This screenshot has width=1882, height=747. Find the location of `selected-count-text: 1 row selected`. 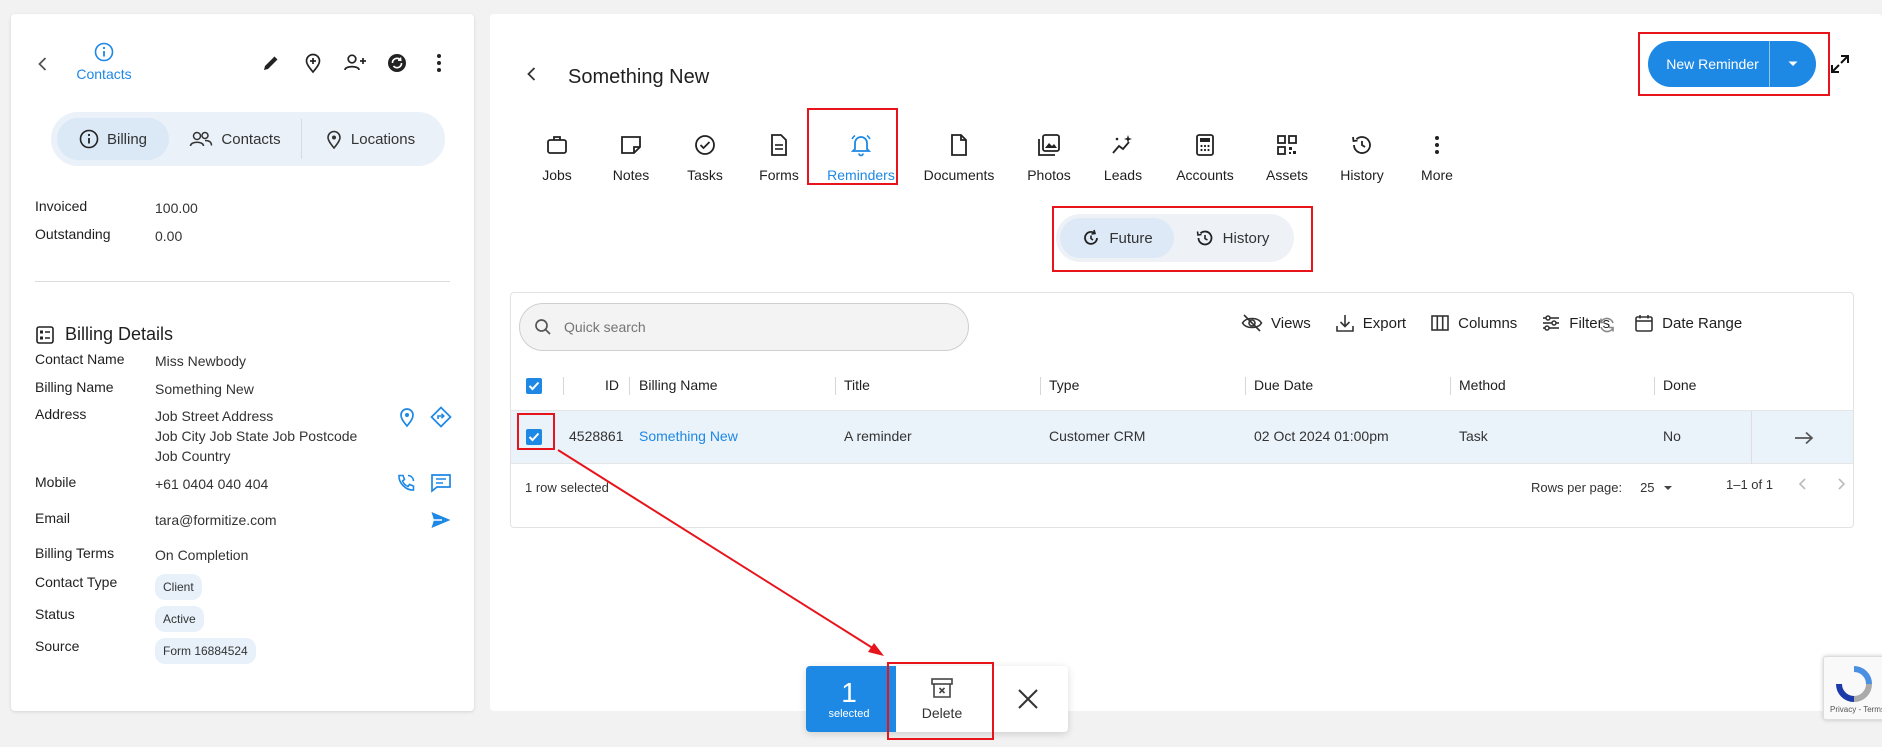

selected-count-text: 1 row selected is located at coordinates (567, 487).